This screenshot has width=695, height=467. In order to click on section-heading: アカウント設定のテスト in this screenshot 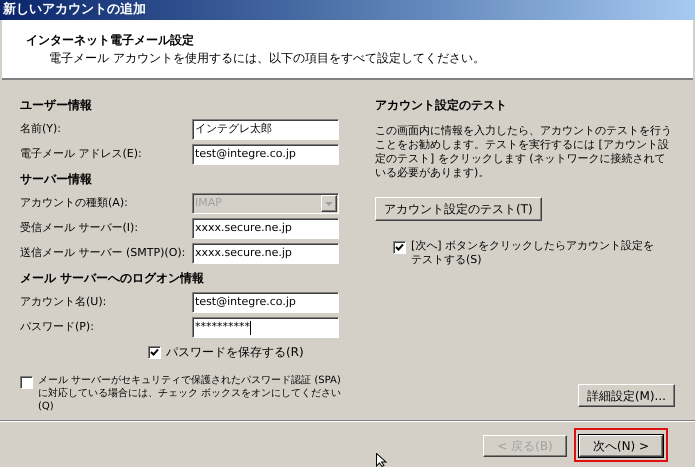, I will do `click(441, 105)`.